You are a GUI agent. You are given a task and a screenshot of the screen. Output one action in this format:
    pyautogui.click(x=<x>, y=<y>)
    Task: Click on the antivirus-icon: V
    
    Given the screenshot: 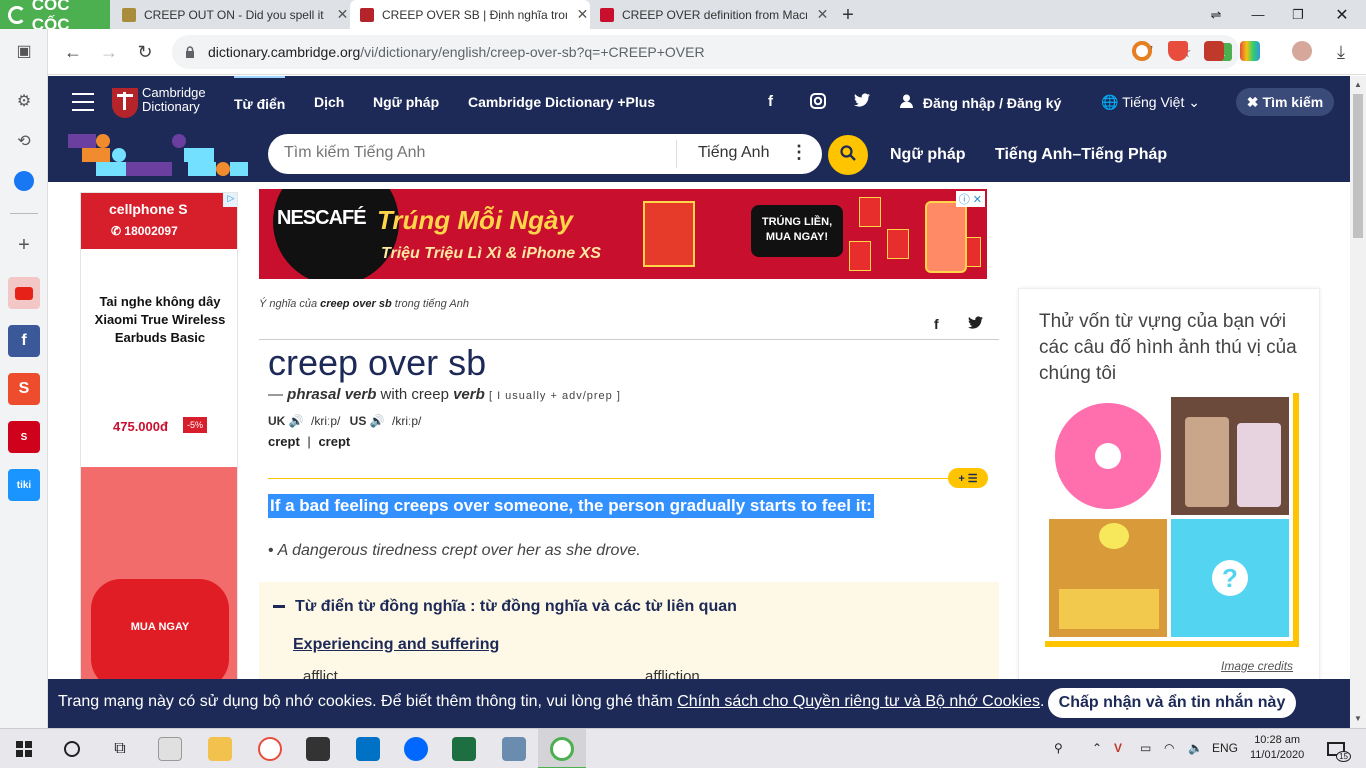 What is the action you would take?
    pyautogui.click(x=1118, y=748)
    